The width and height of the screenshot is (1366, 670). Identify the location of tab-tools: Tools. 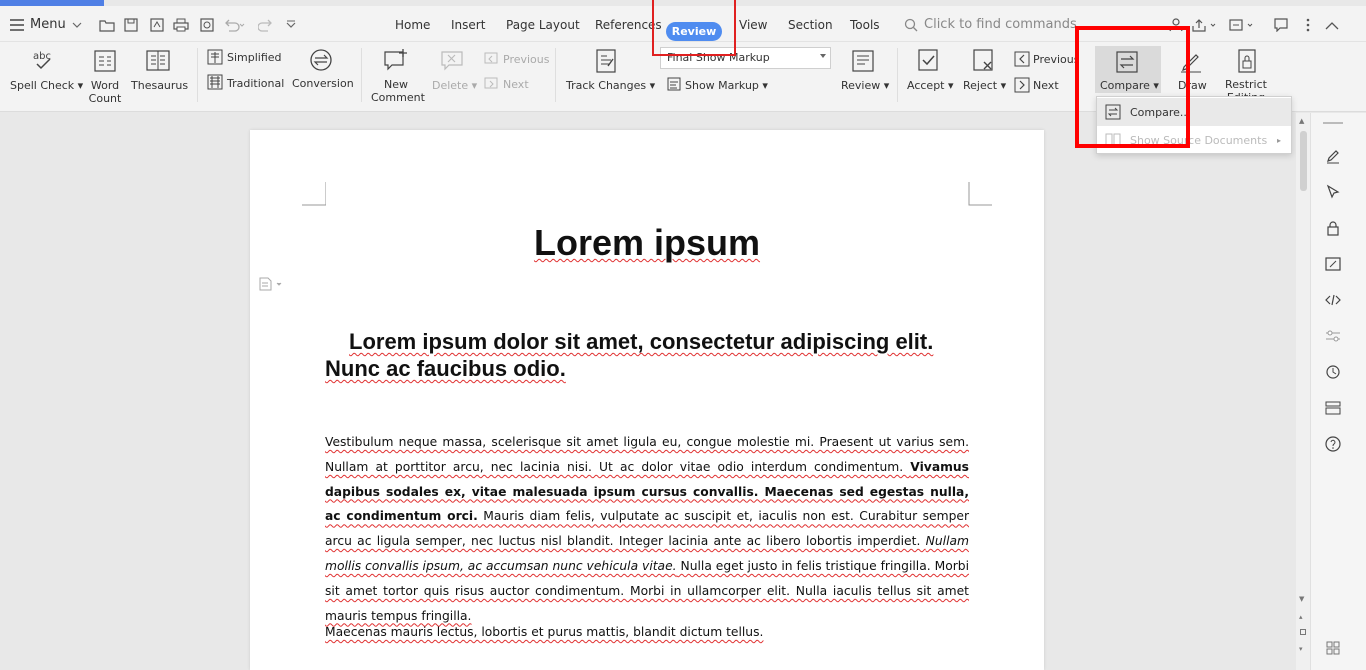
(865, 25).